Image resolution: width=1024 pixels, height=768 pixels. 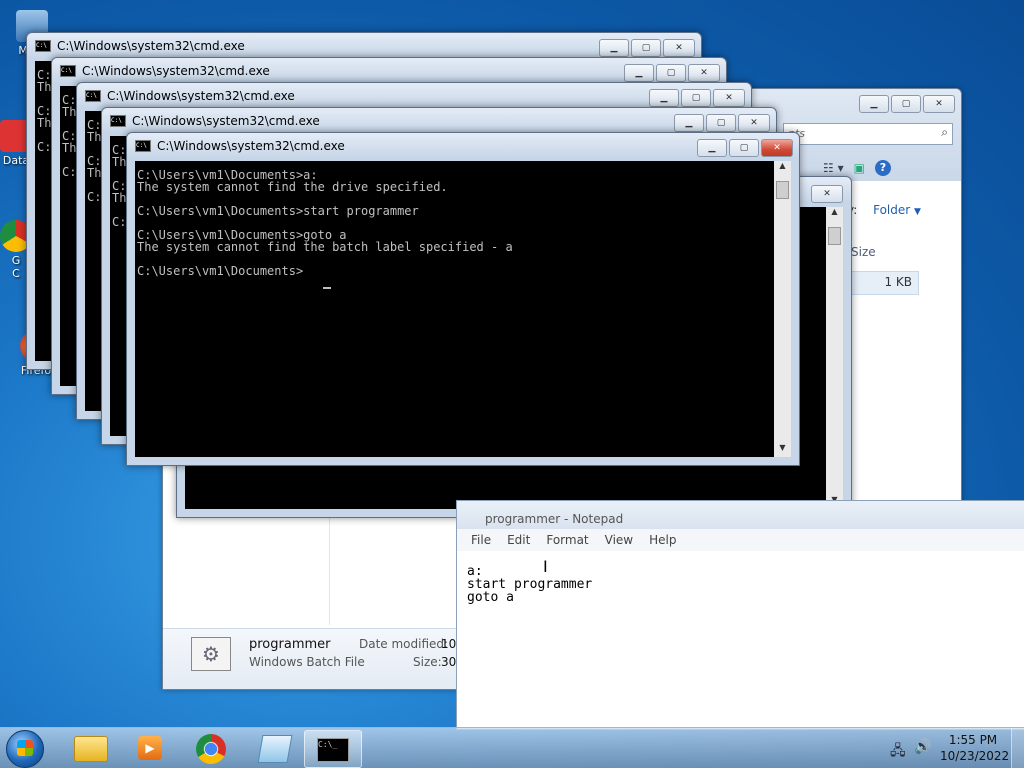 I want to click on taskbar-notepad-button, so click(x=274, y=748).